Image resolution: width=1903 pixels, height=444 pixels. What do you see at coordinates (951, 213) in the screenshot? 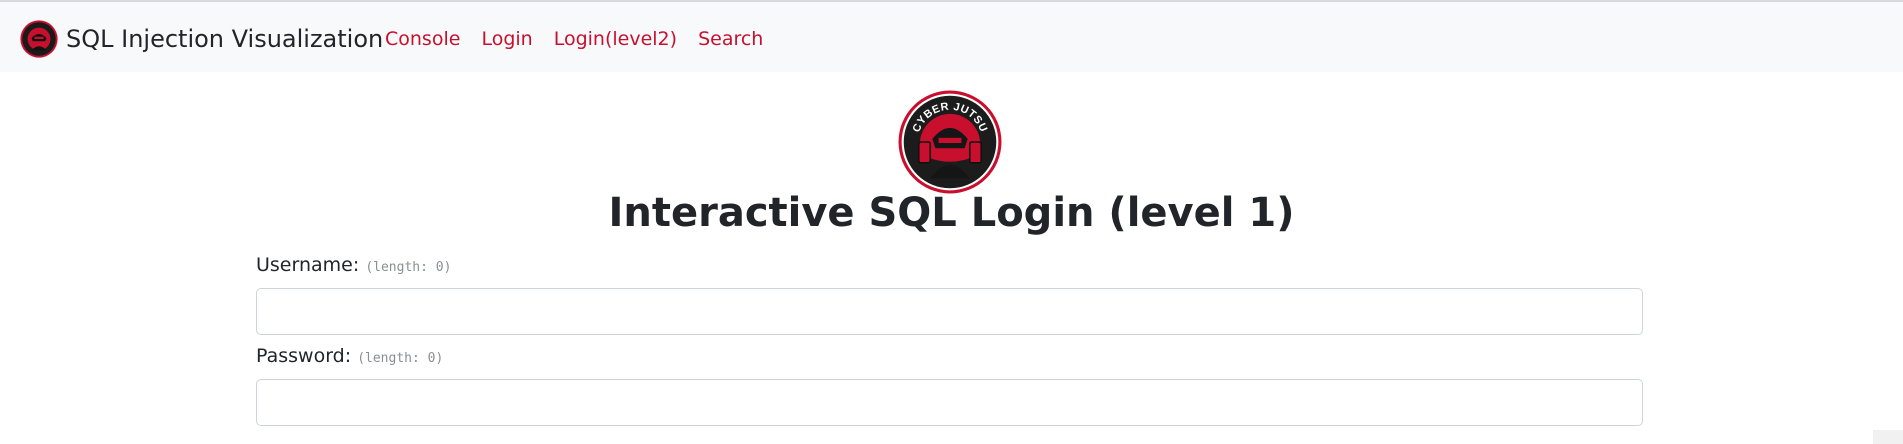
I see `page-title: Interactive SQL Login (level 1)` at bounding box center [951, 213].